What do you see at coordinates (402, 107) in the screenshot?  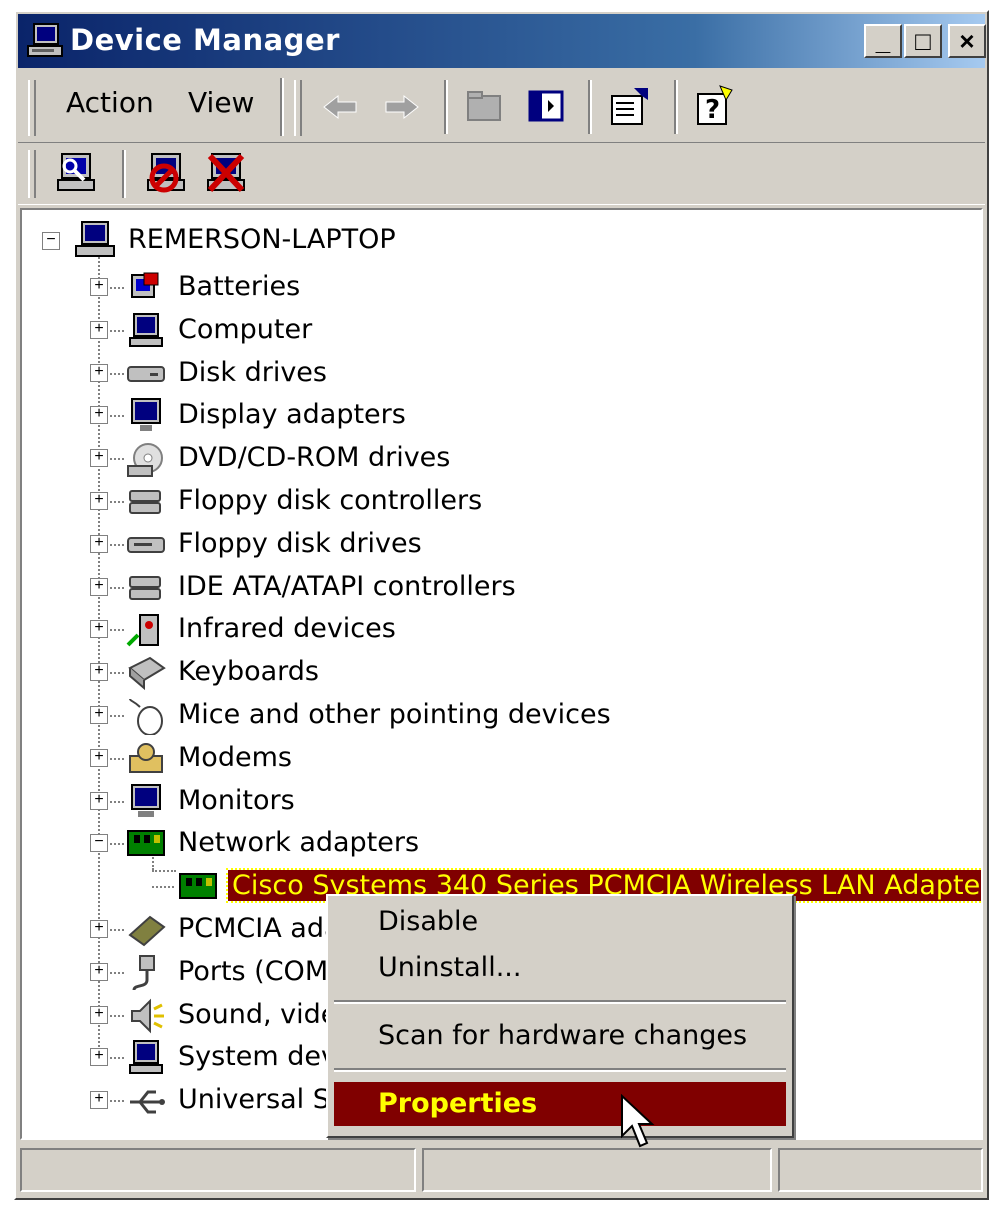 I see `forward-arrow-icon` at bounding box center [402, 107].